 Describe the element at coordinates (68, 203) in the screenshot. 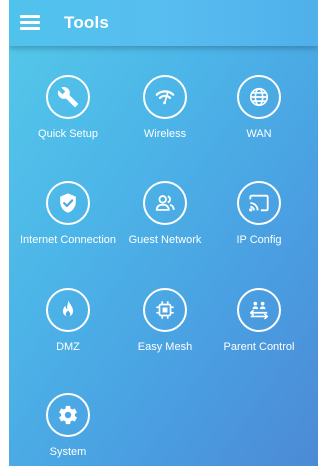

I see `shield-check-icon` at that location.